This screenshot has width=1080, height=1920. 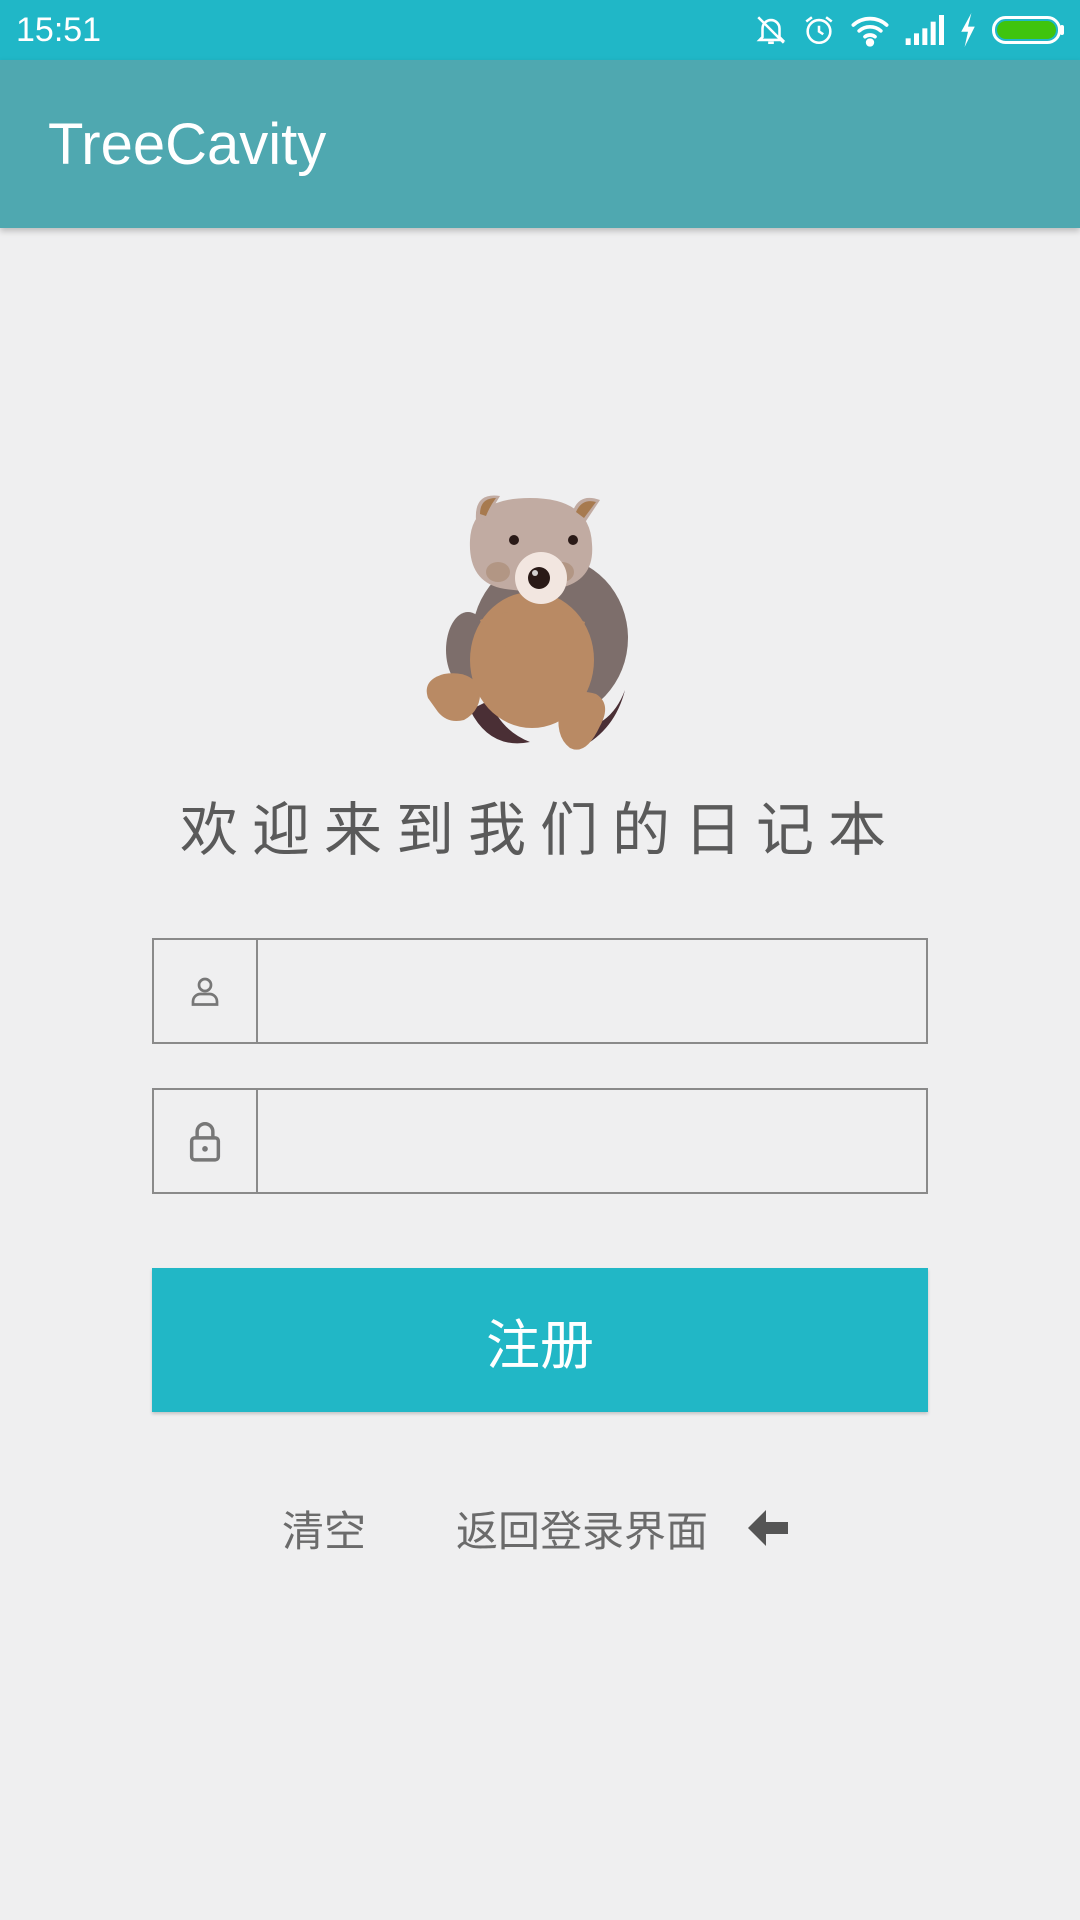 What do you see at coordinates (870, 30) in the screenshot?
I see `wifi-icon` at bounding box center [870, 30].